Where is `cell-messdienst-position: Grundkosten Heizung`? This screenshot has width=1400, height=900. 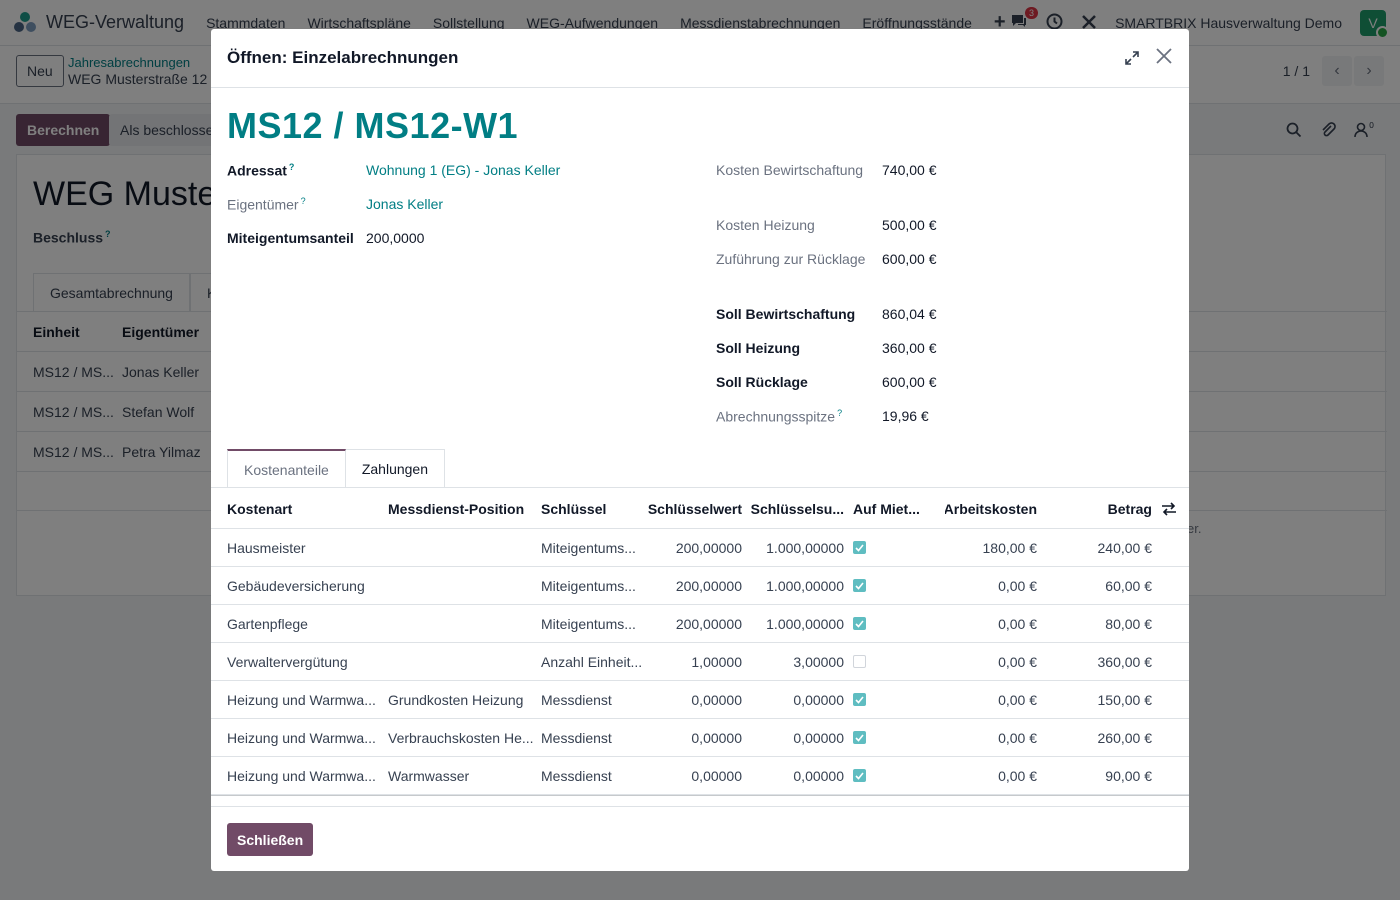
cell-messdienst-position: Grundkosten Heizung is located at coordinates (456, 699).